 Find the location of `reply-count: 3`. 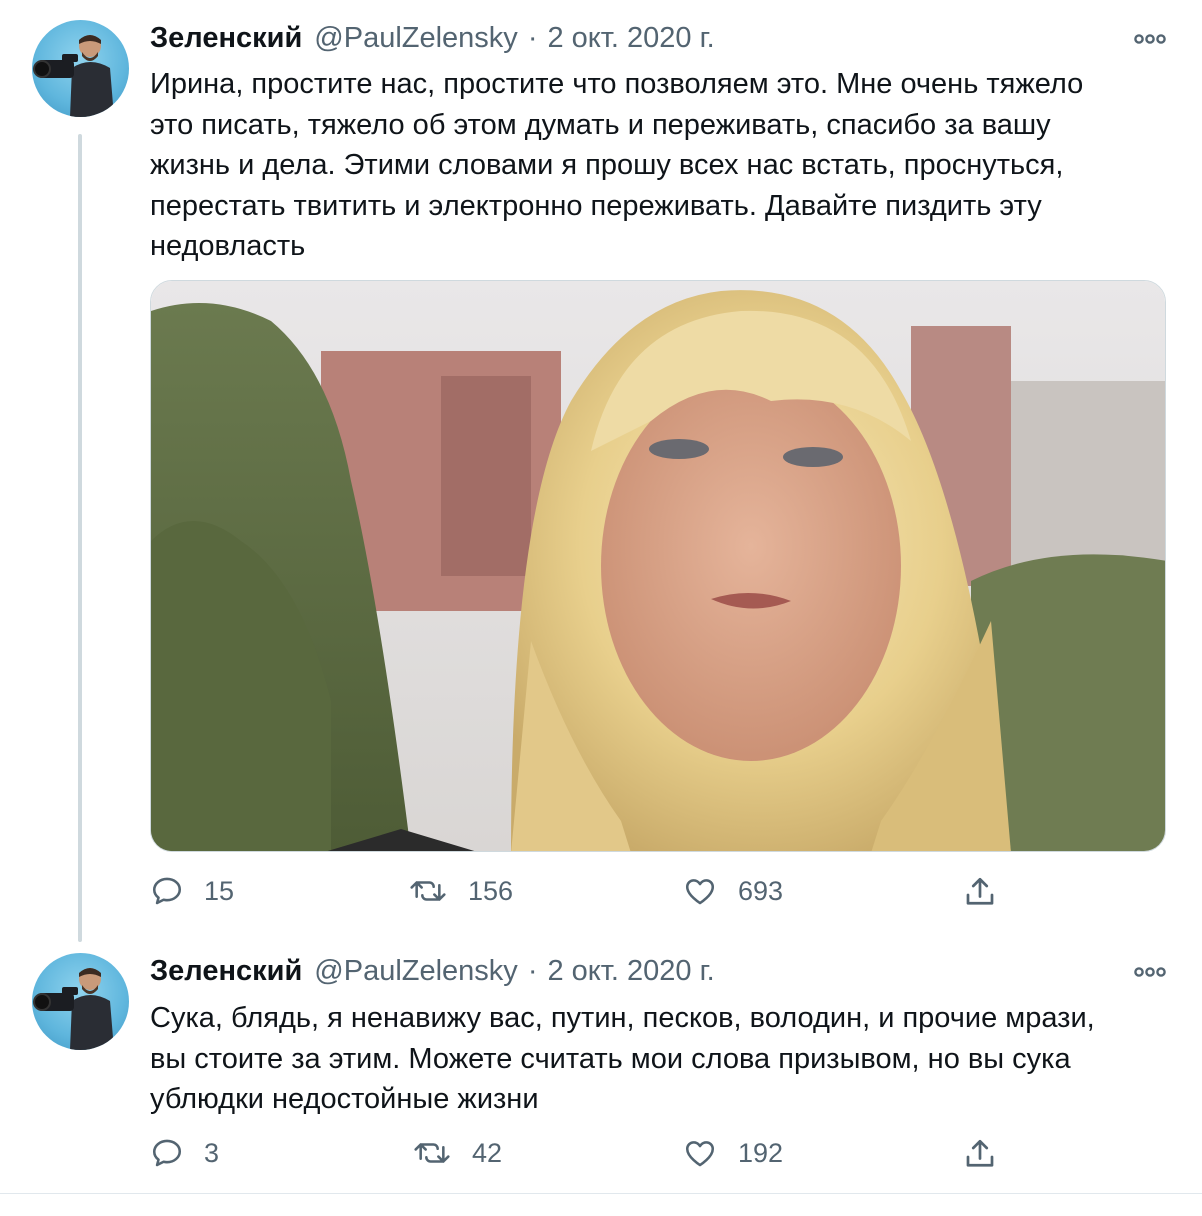

reply-count: 3 is located at coordinates (212, 1152).